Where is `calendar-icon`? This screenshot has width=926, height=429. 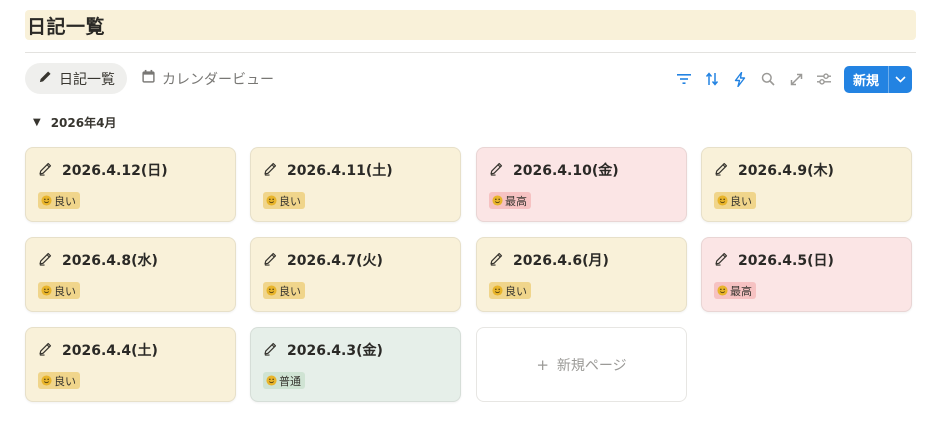 calendar-icon is located at coordinates (151, 78).